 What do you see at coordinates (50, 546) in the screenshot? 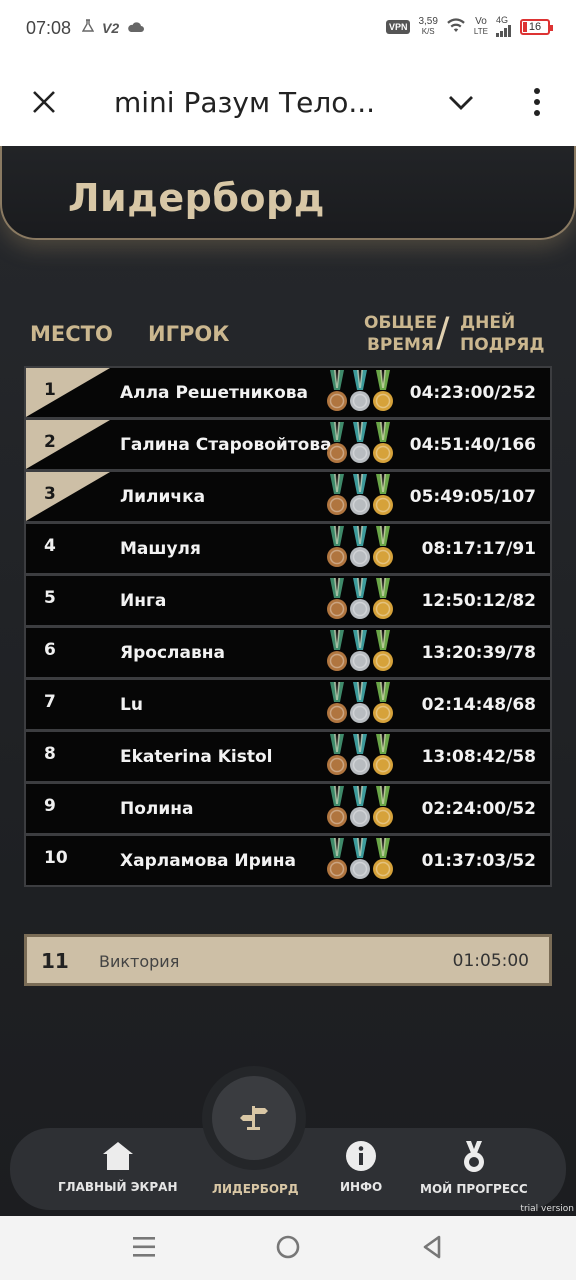
I see `row-rank: 4` at bounding box center [50, 546].